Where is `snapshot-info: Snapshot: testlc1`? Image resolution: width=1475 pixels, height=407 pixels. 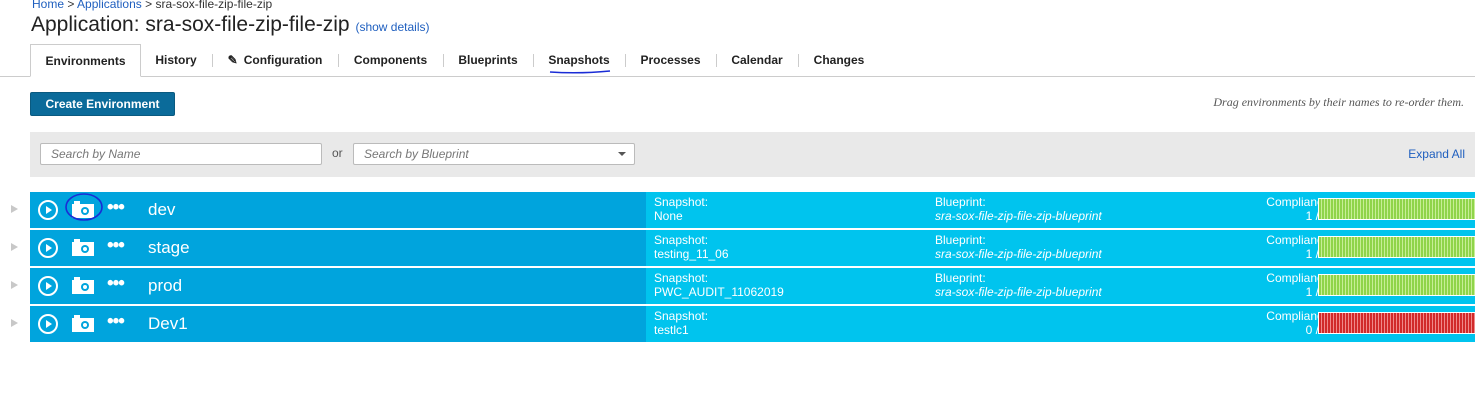
snapshot-info: Snapshot: testlc1 is located at coordinates (681, 323).